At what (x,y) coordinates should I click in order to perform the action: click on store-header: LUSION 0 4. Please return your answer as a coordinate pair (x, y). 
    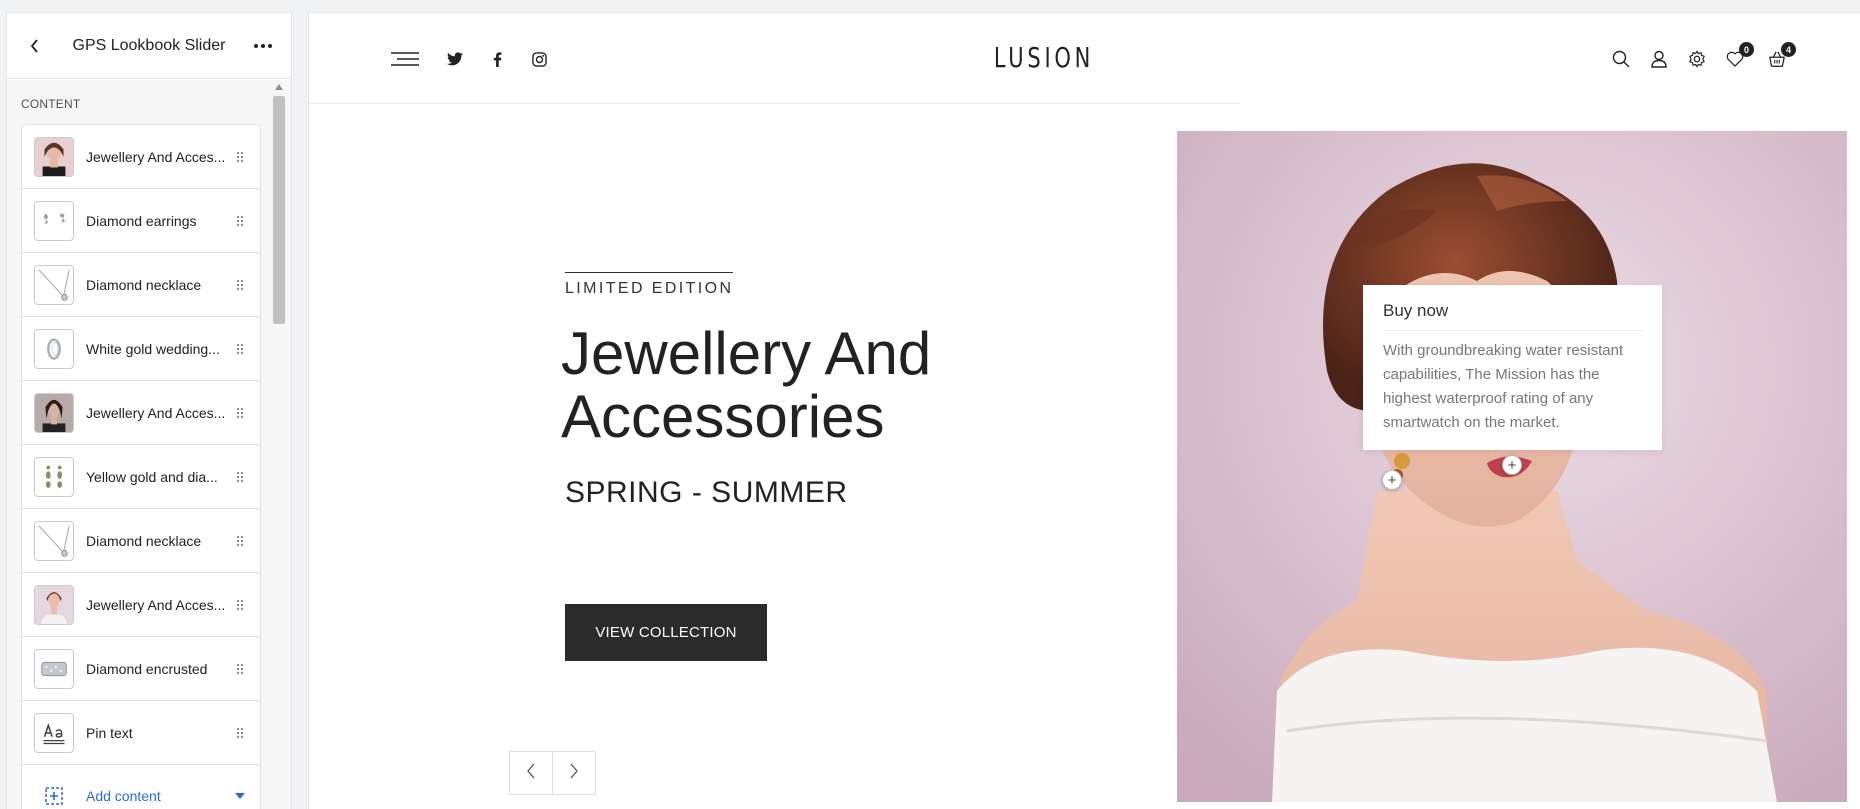
    Looking at the image, I should click on (1084, 58).